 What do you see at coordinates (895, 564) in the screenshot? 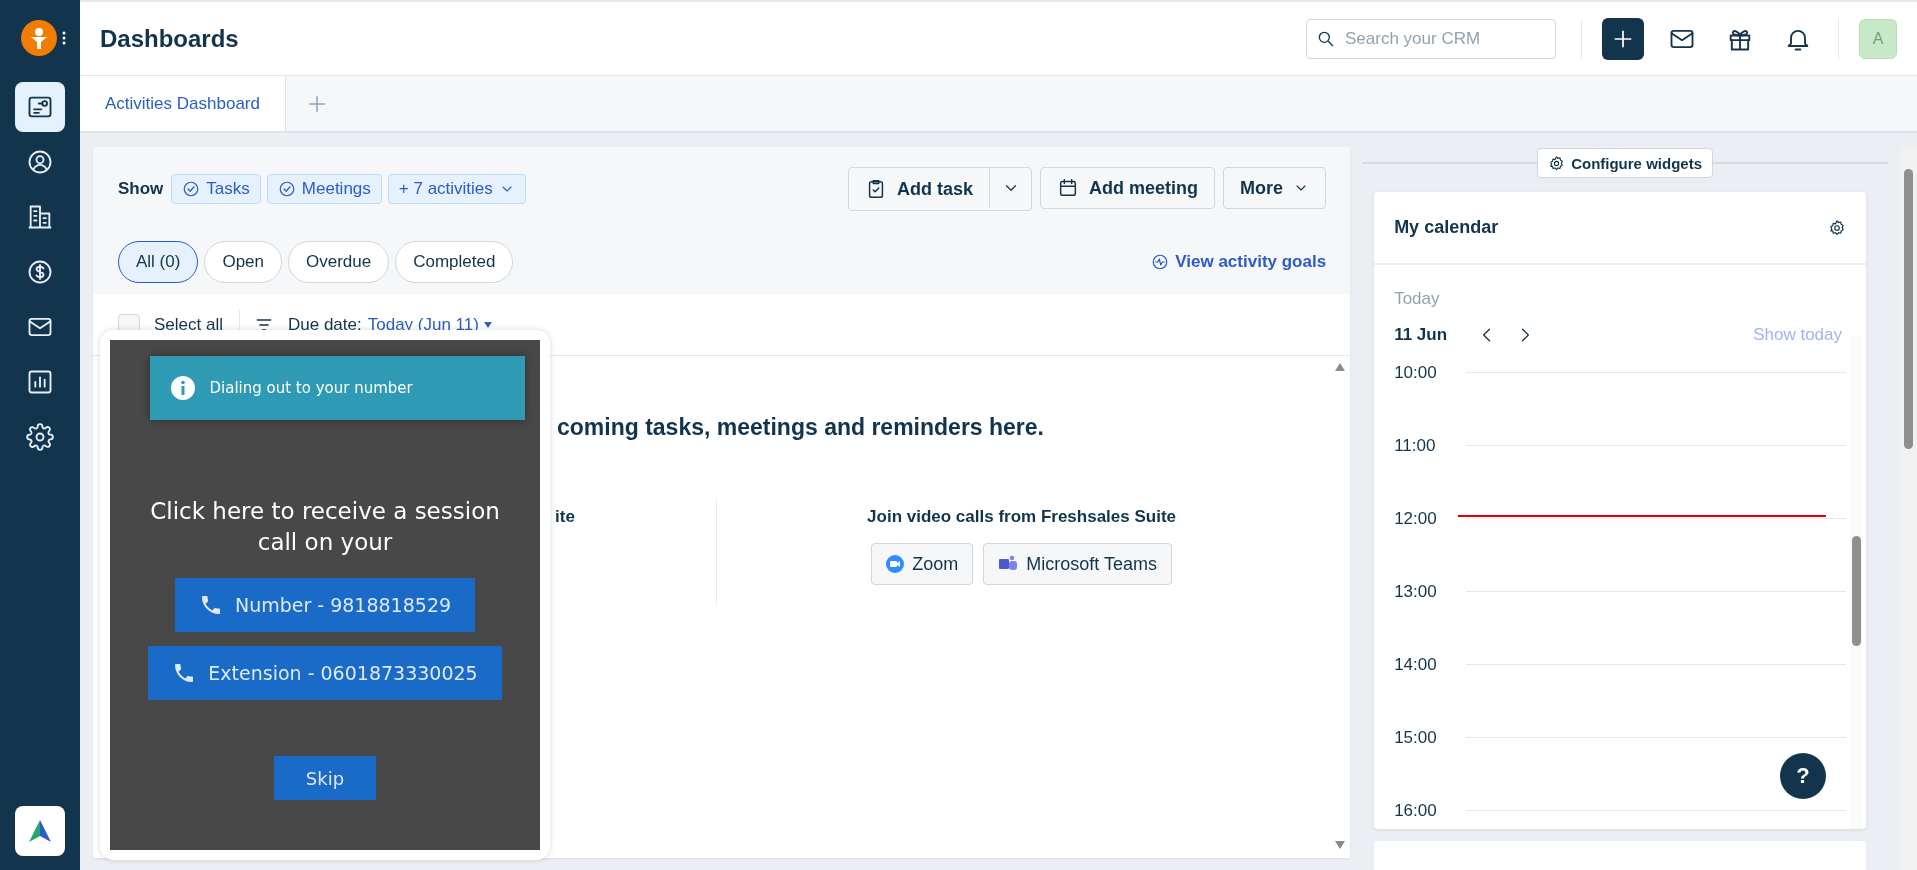
I see `video-camera-icon` at bounding box center [895, 564].